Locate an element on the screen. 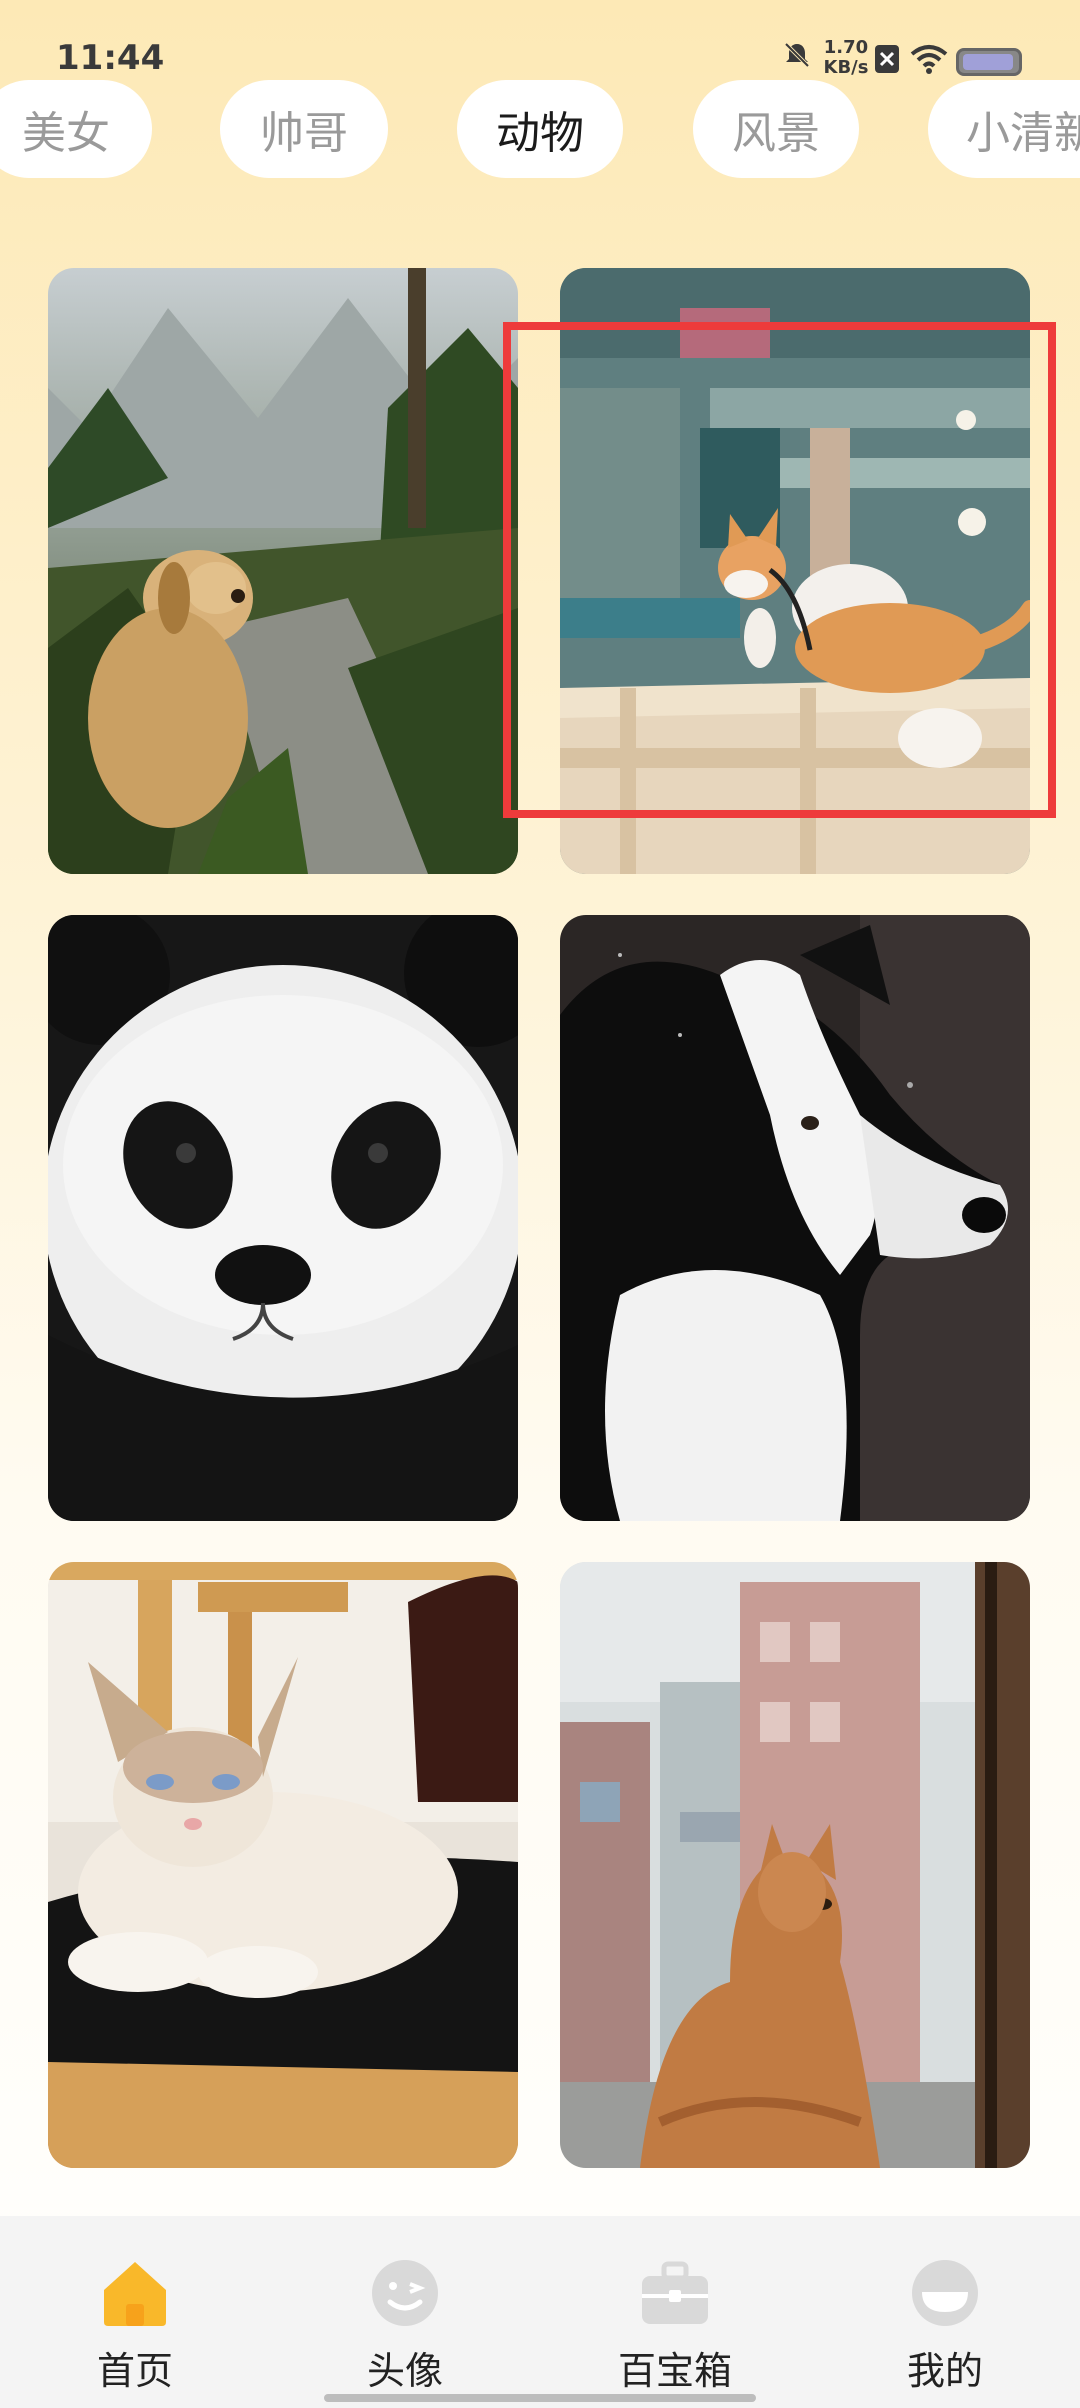  battery-icon is located at coordinates (989, 62).